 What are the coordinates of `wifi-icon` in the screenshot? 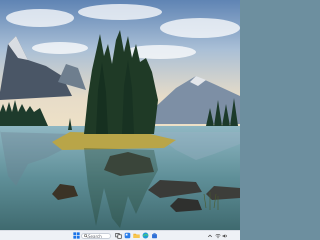 It's located at (218, 236).